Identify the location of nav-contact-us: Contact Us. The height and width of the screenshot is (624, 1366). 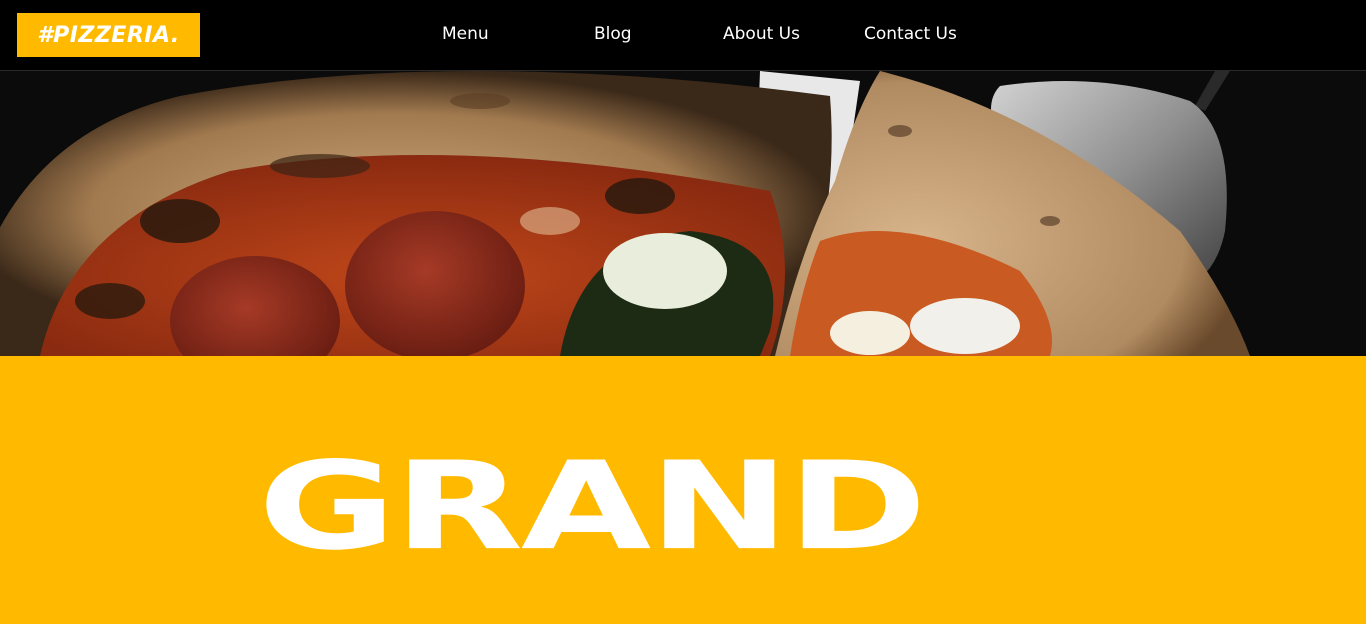
(910, 34).